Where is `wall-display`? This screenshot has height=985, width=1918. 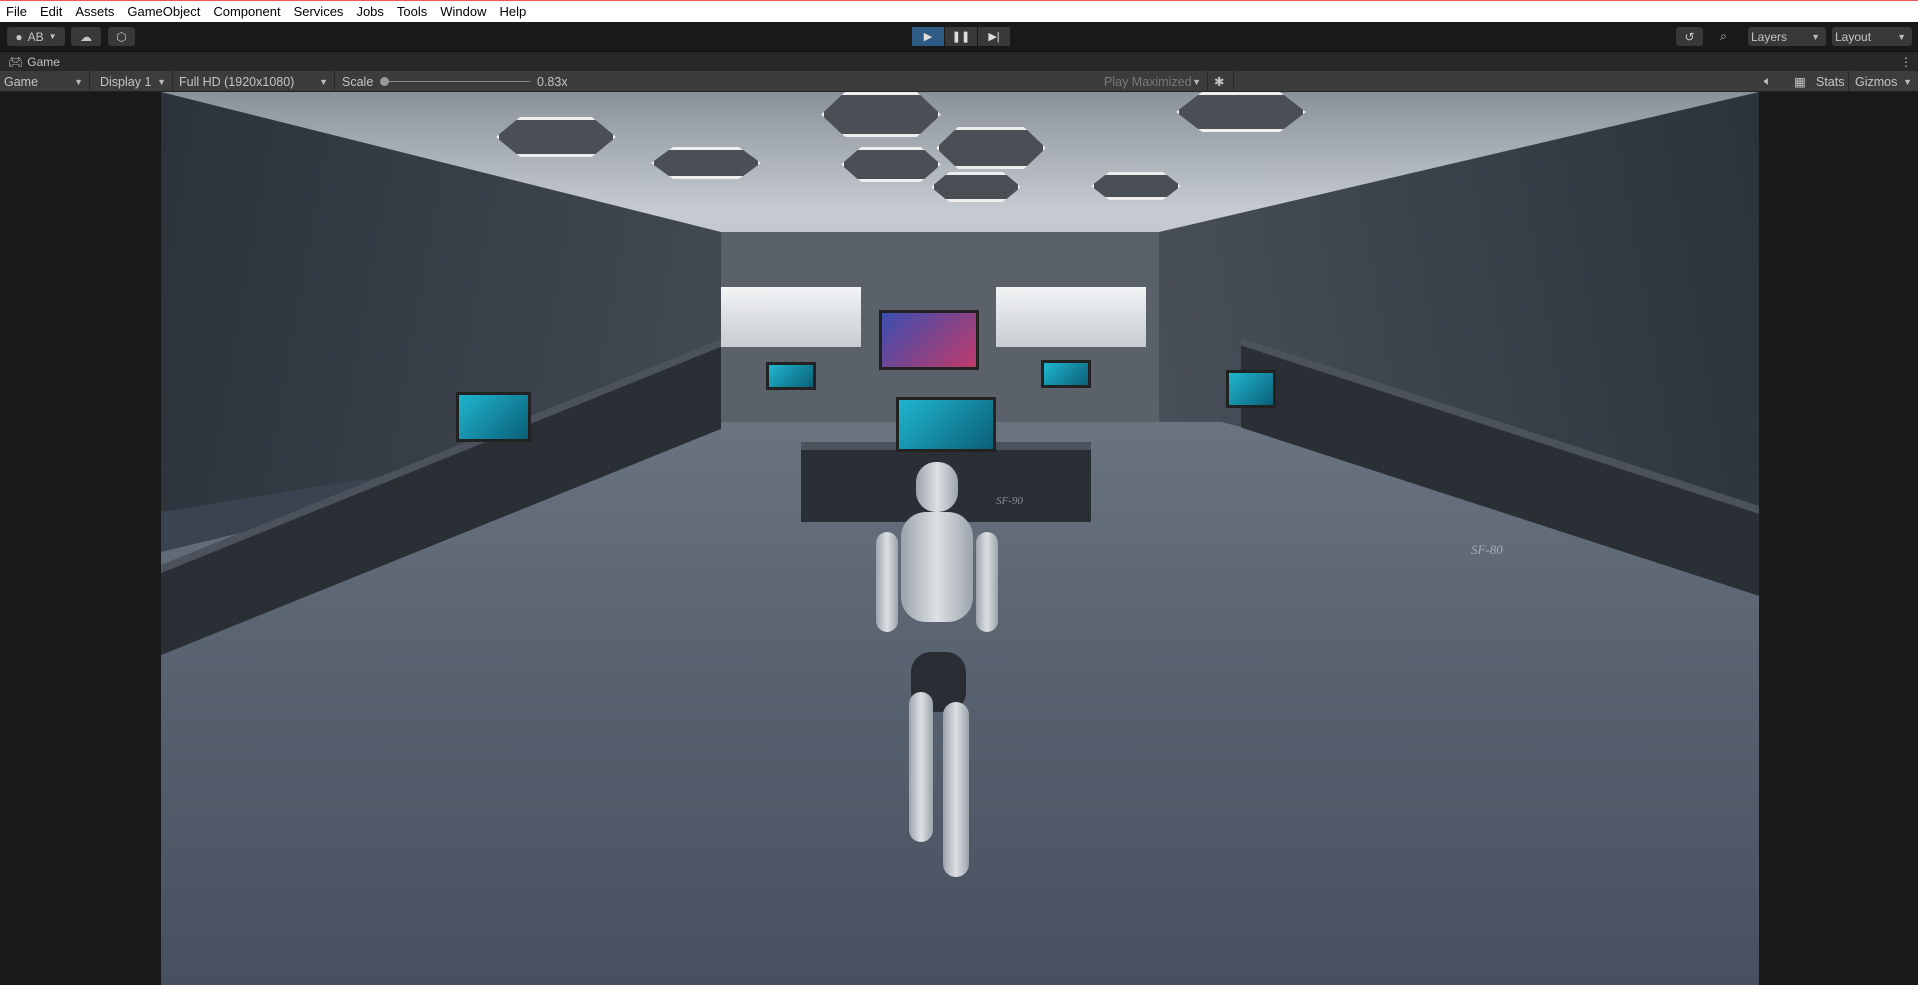 wall-display is located at coordinates (929, 340).